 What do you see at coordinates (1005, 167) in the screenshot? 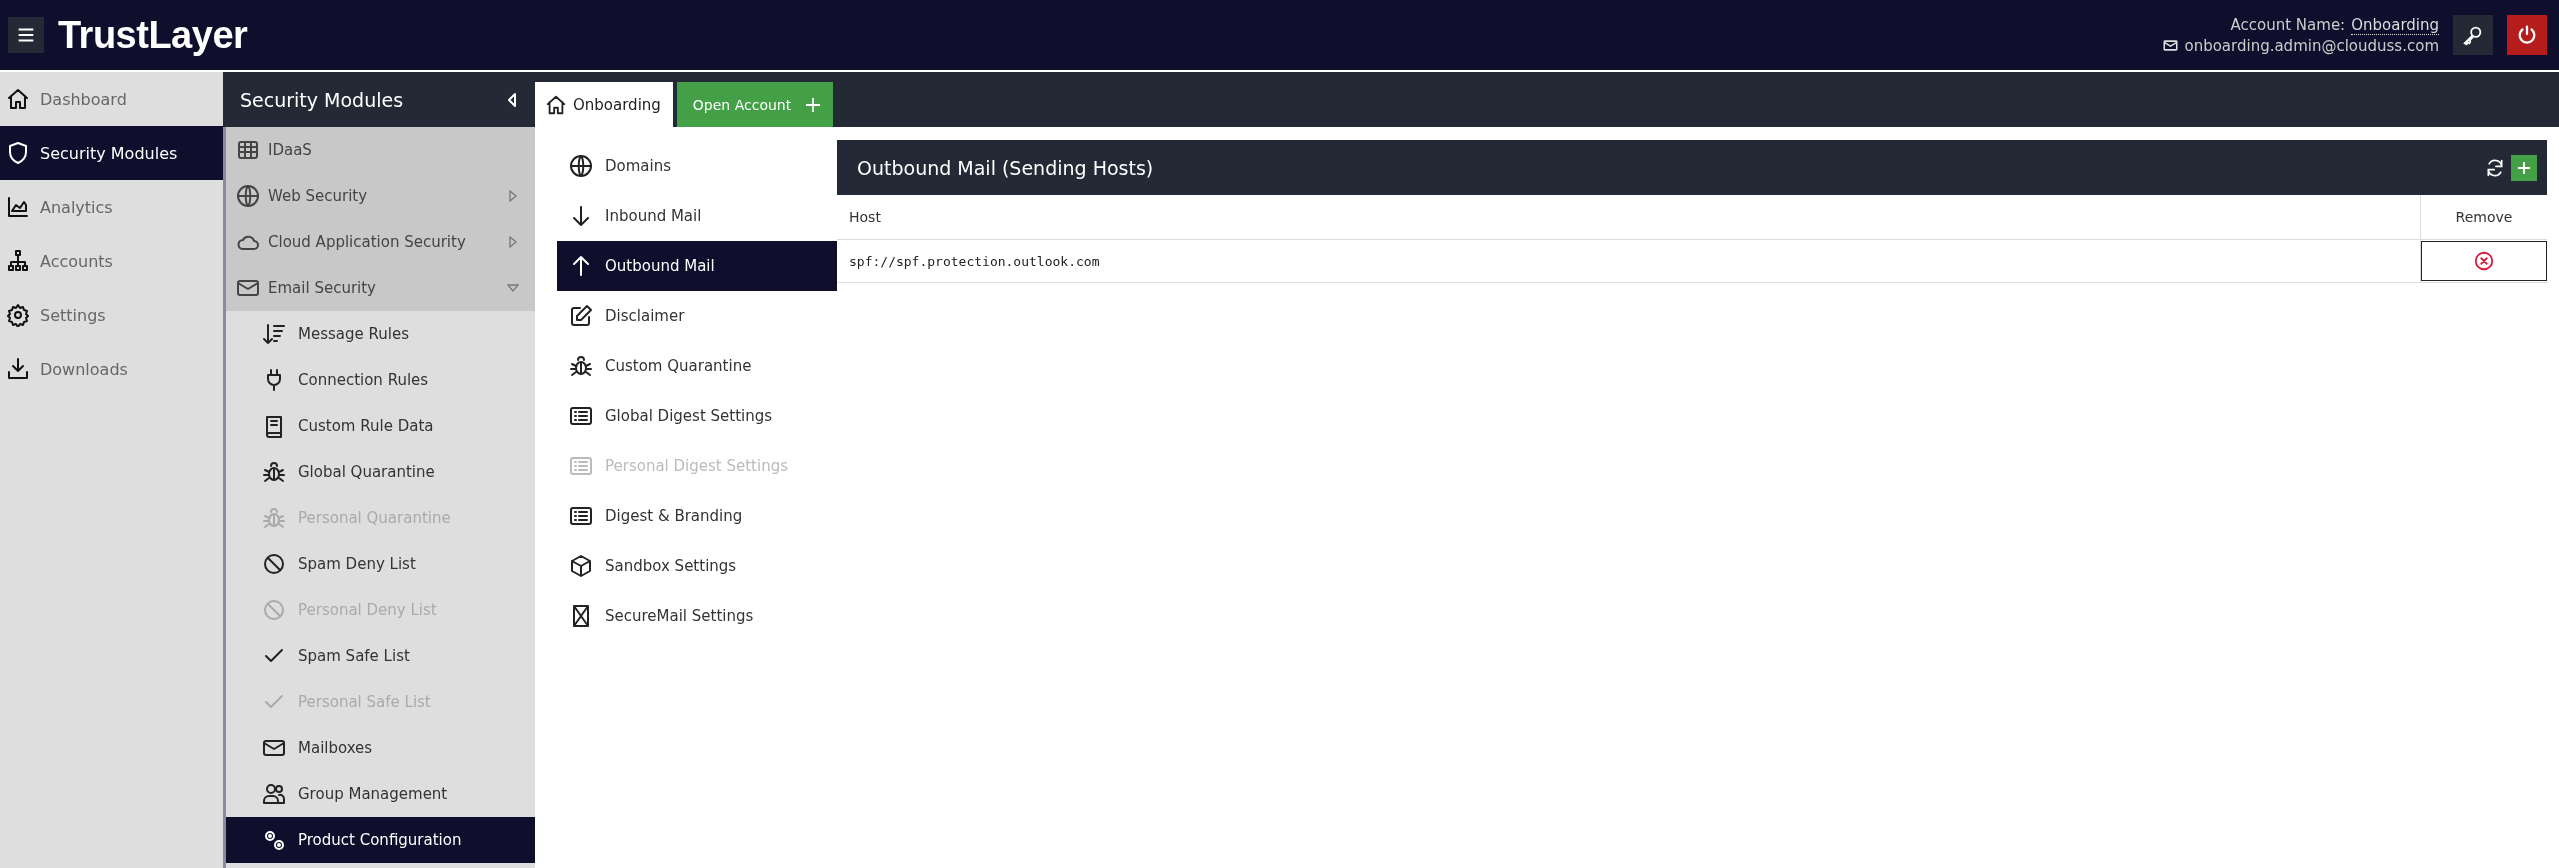
I see `panel-title: Outbound Mail (Sending Hosts)` at bounding box center [1005, 167].